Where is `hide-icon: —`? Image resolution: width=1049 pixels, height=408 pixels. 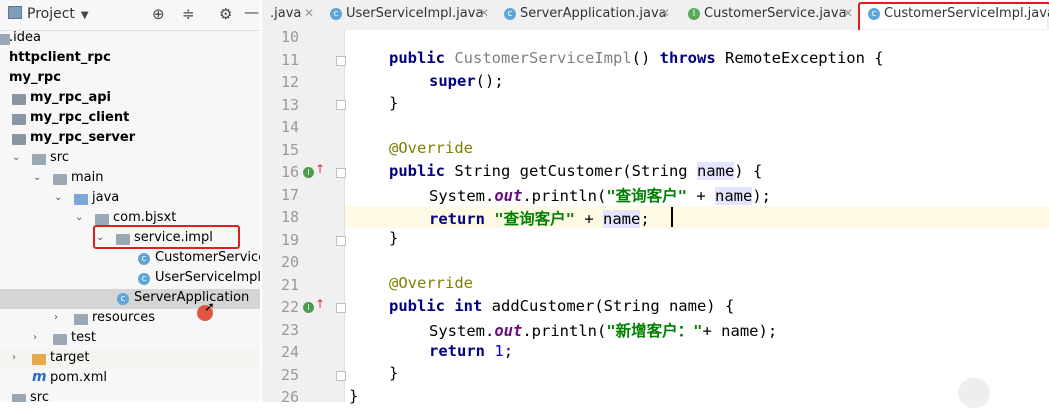
hide-icon: — is located at coordinates (251, 12).